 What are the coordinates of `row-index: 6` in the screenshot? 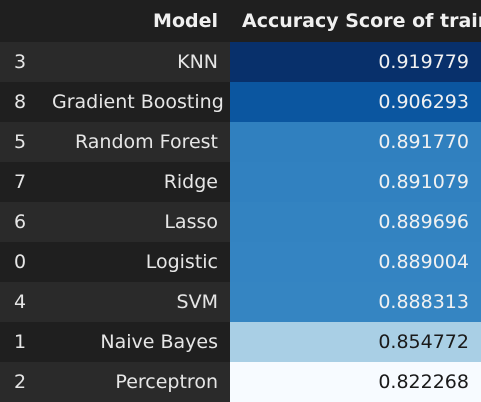 It's located at (20, 222).